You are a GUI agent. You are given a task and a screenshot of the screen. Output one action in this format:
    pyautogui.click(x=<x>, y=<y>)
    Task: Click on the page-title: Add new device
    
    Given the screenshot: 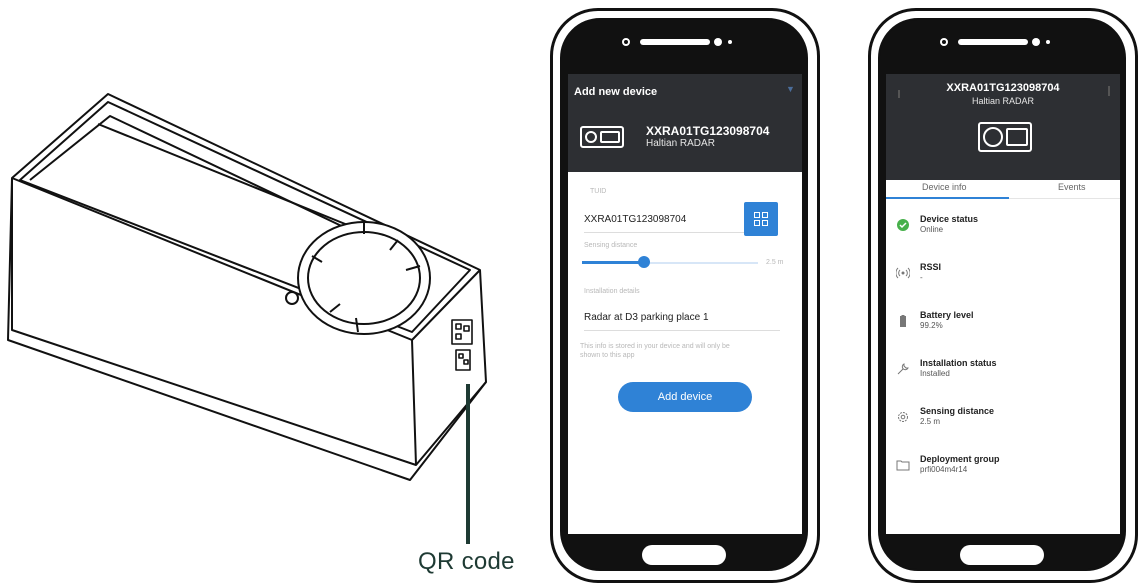 What is the action you would take?
    pyautogui.click(x=616, y=92)
    